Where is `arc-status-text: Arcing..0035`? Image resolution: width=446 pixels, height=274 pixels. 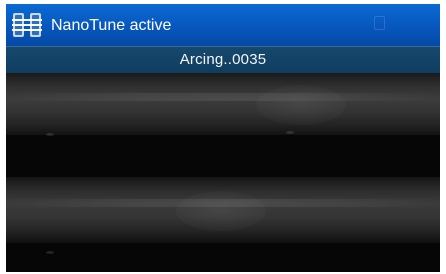 arc-status-text: Arcing..0035 is located at coordinates (223, 59).